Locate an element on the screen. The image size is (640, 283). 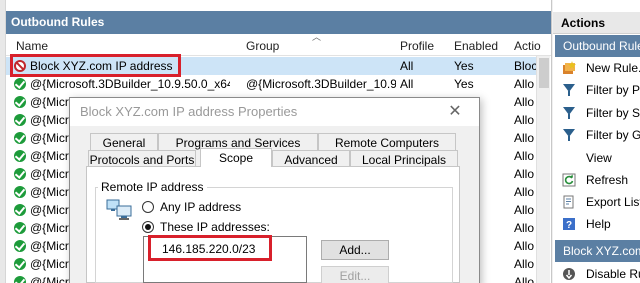
tab-general: General is located at coordinates (124, 141).